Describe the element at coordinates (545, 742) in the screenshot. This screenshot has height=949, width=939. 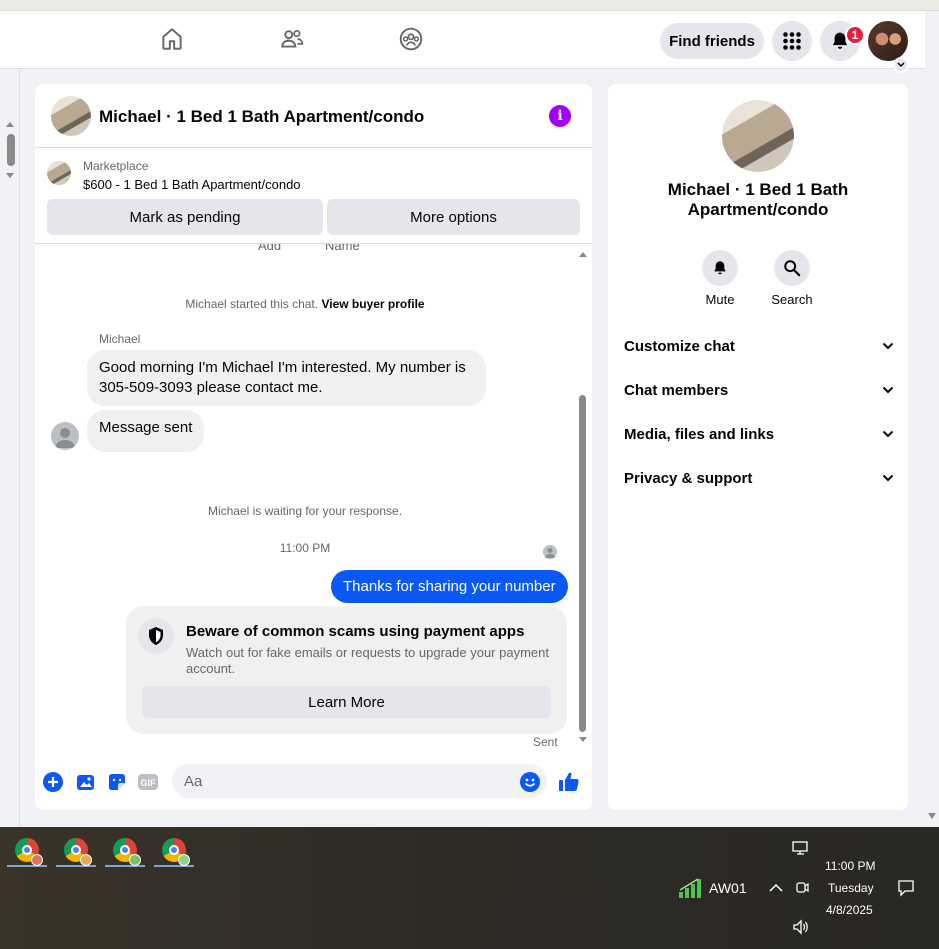
I see `sent-status: Sent` at that location.